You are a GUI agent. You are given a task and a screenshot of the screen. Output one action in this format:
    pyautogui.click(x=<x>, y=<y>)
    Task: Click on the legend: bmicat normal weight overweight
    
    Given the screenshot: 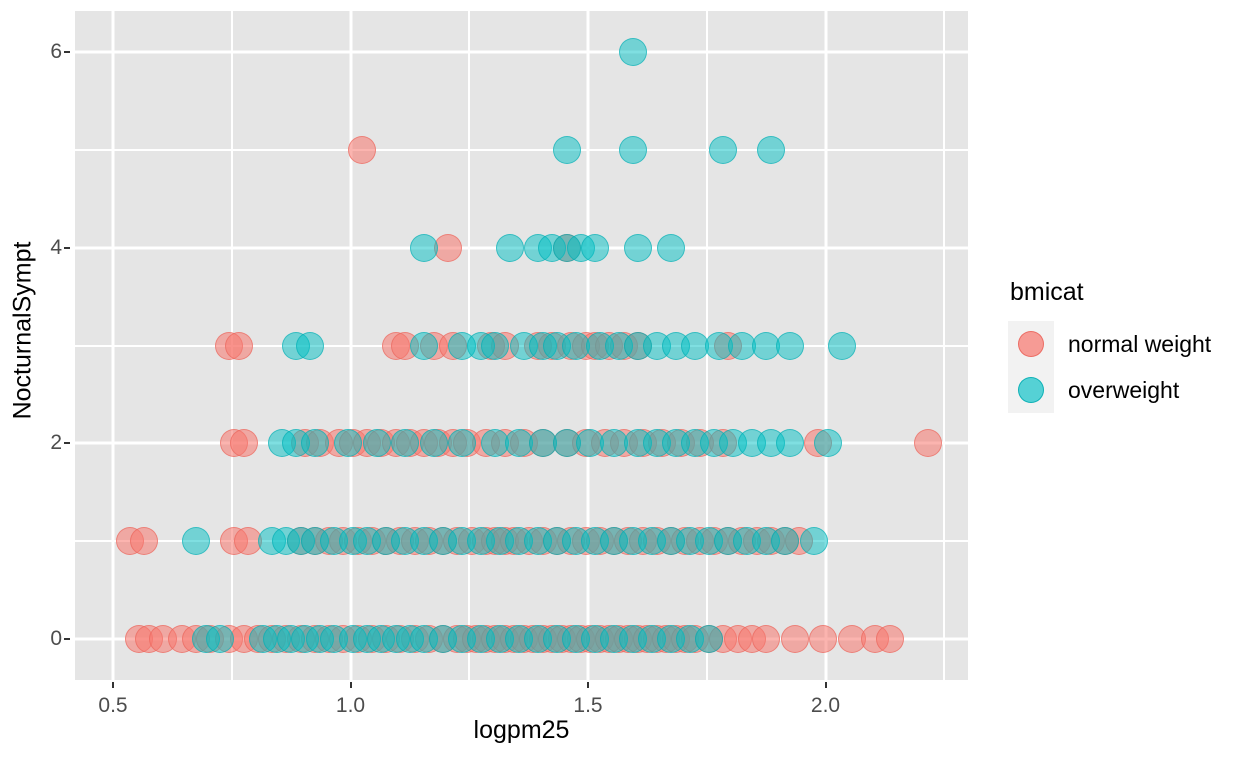 What is the action you would take?
    pyautogui.click(x=1123, y=345)
    